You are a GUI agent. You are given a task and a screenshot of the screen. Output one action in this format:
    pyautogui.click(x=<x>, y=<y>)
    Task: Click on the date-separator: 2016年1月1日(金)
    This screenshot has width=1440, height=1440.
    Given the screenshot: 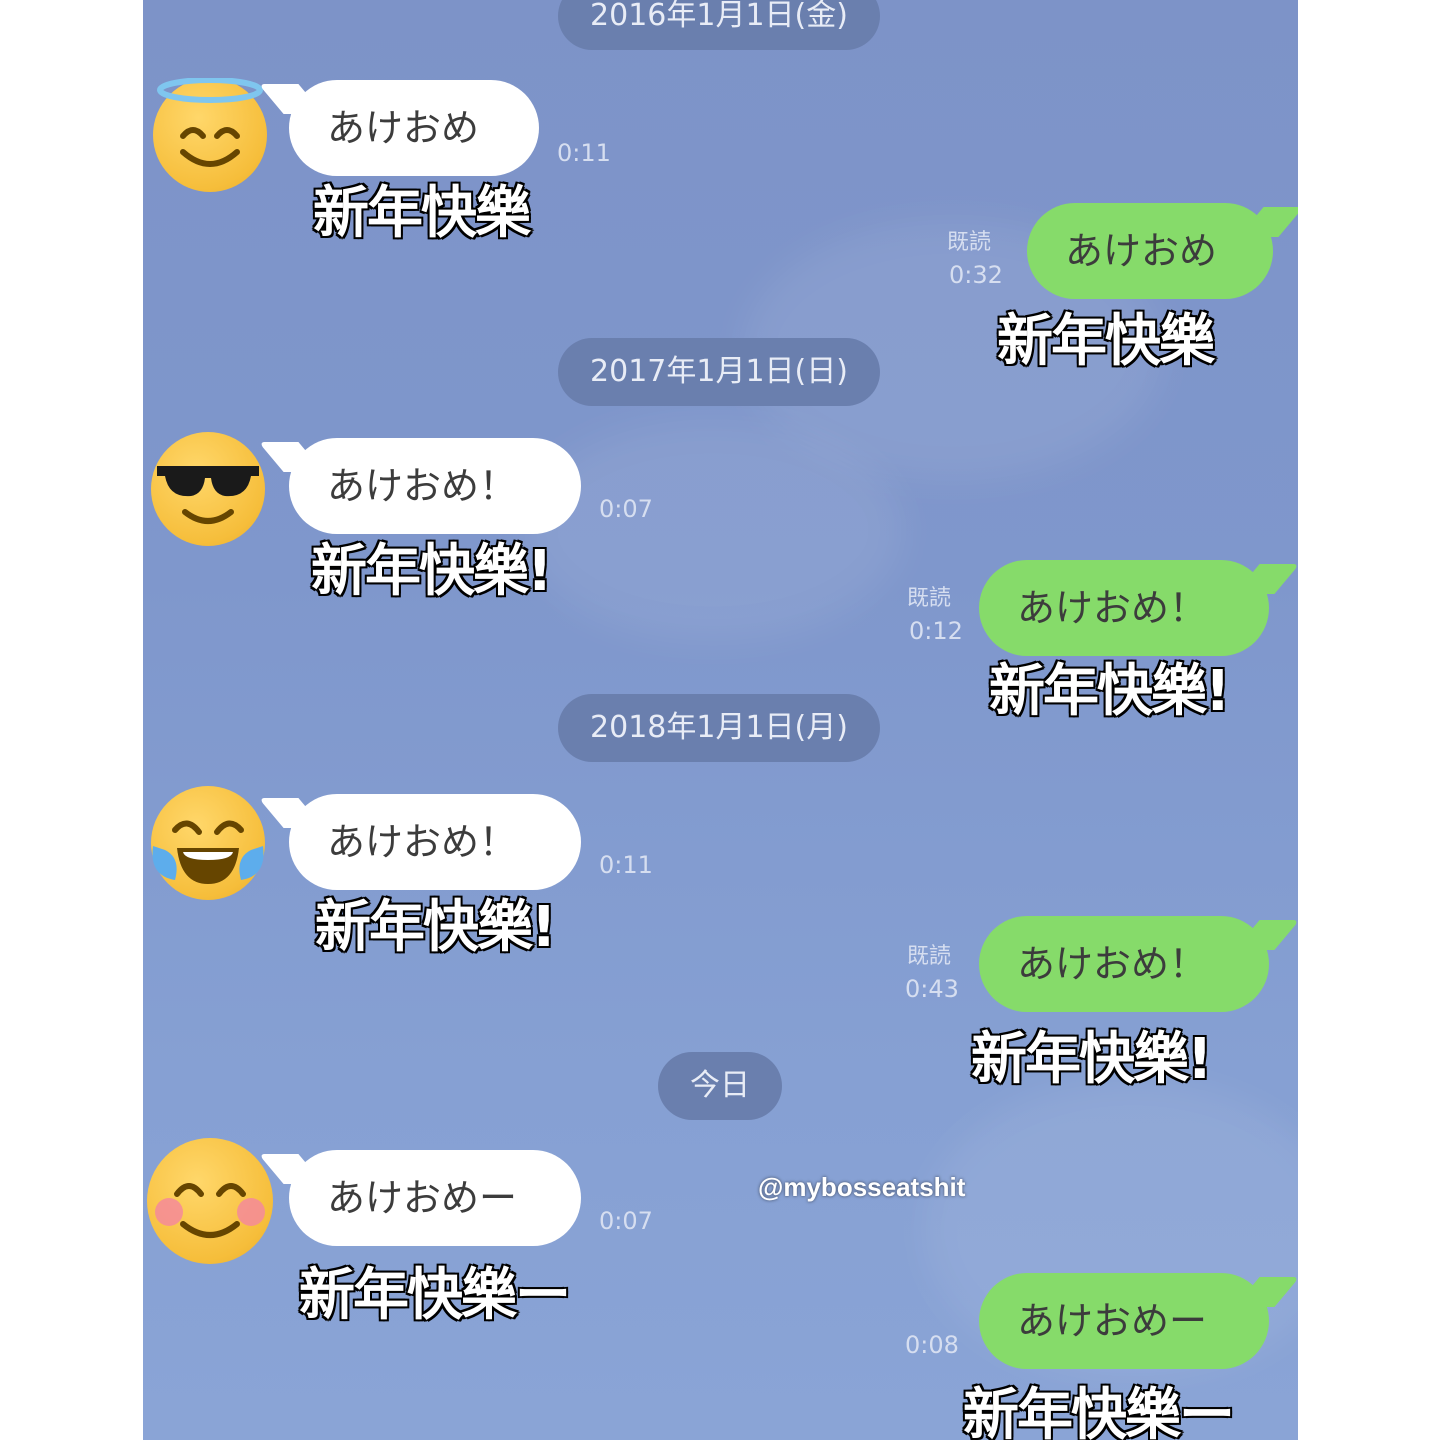 What is the action you would take?
    pyautogui.click(x=719, y=25)
    